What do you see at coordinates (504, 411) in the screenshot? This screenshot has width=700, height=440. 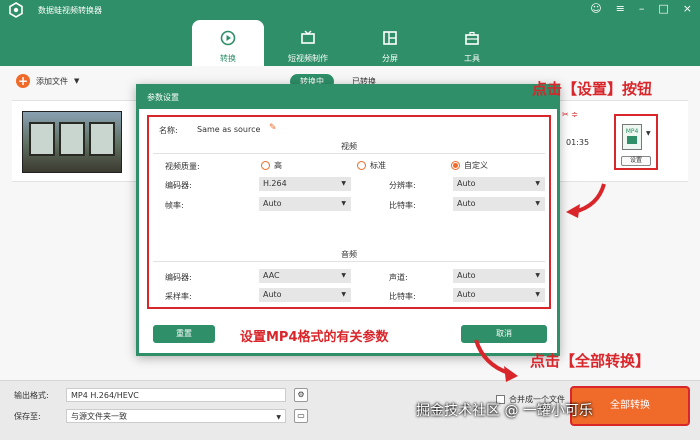 I see `watermark: 掘金技术社区 @ 一罐小可乐` at bounding box center [504, 411].